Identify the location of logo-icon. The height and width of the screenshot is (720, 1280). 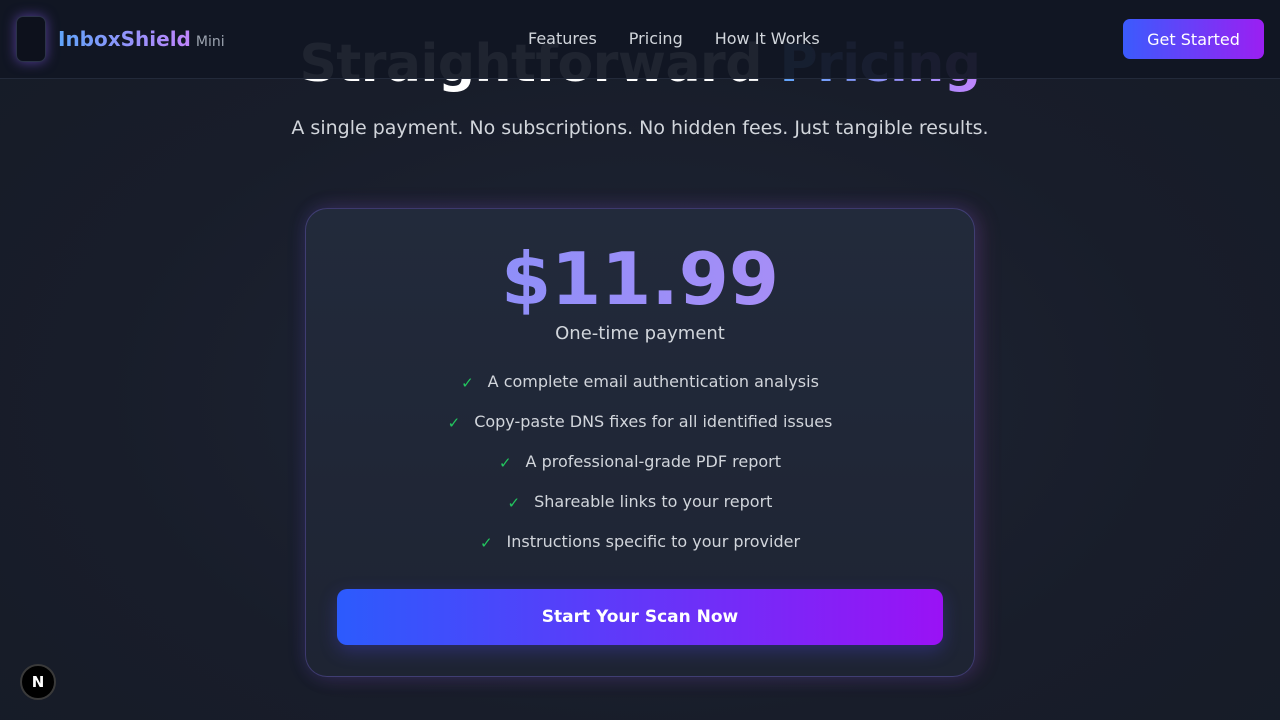
(31, 39).